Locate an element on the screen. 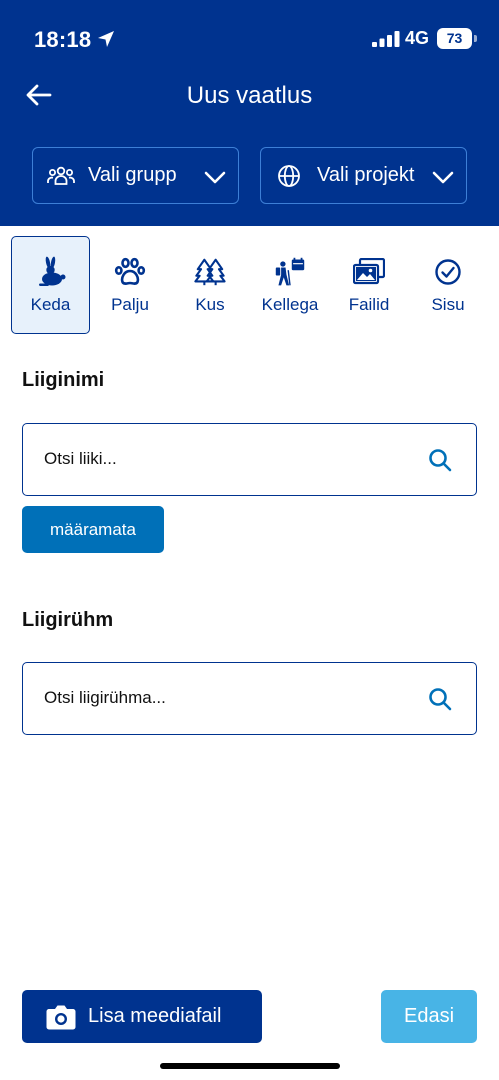  users-group-icon is located at coordinates (61, 176).